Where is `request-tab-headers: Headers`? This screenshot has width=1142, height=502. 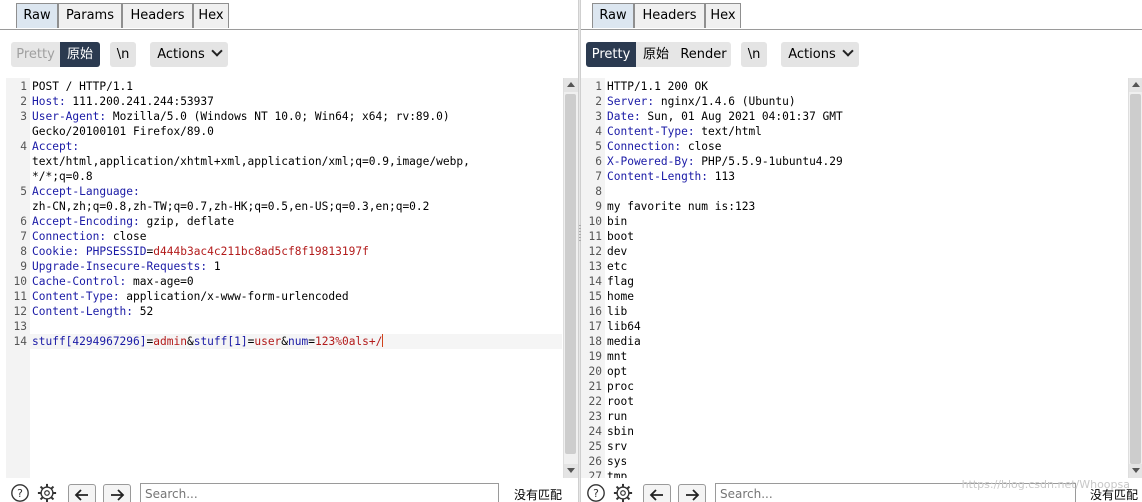
request-tab-headers: Headers is located at coordinates (157, 15).